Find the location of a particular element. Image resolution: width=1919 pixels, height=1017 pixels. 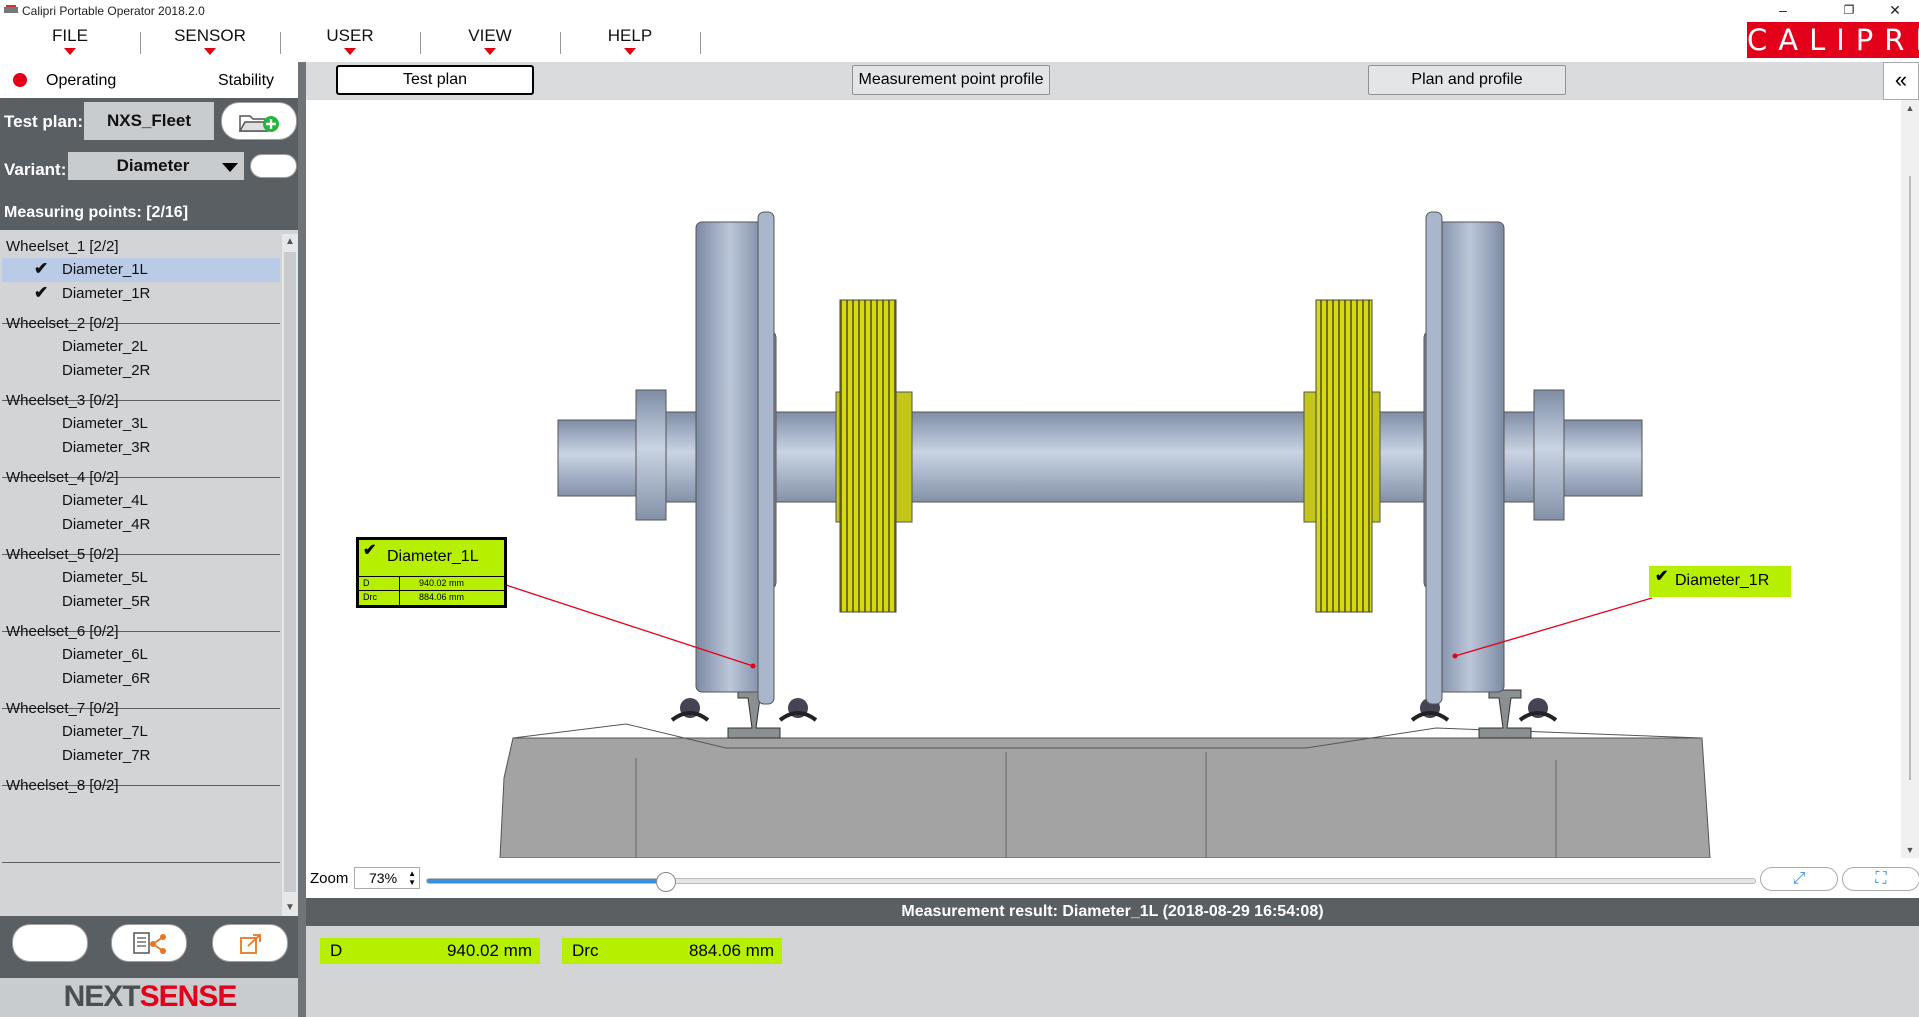

result-value-d: D 940.02 mm is located at coordinates (430, 951).